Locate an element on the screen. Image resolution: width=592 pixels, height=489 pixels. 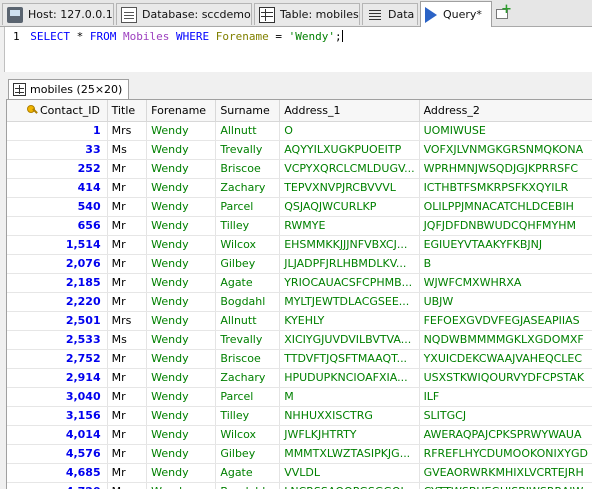
cell-contact-id: 2,076 is located at coordinates (57, 264).